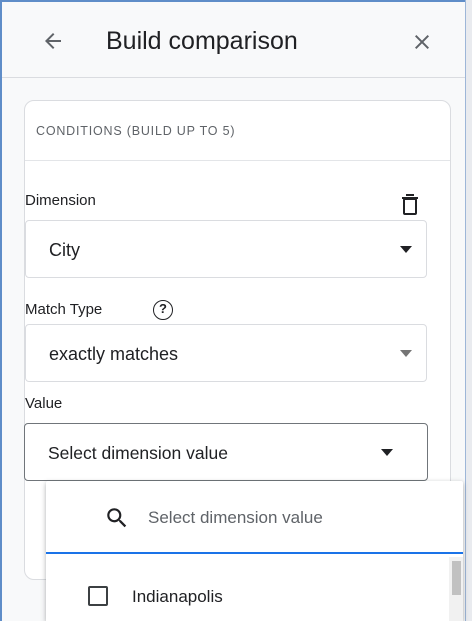  Describe the element at coordinates (177, 596) in the screenshot. I see `option-label: Indianapolis` at that location.